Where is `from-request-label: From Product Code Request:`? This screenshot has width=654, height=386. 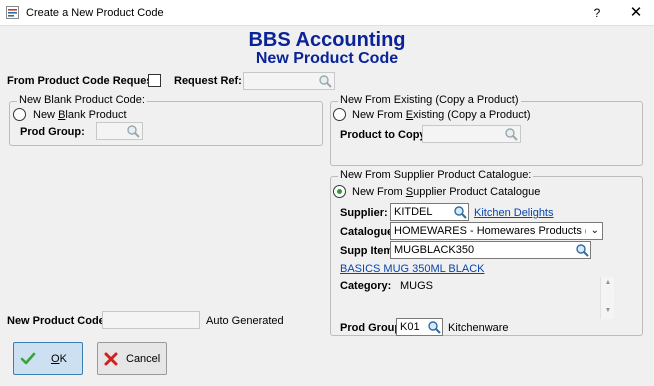
from-request-label: From Product Code Request: is located at coordinates (83, 81).